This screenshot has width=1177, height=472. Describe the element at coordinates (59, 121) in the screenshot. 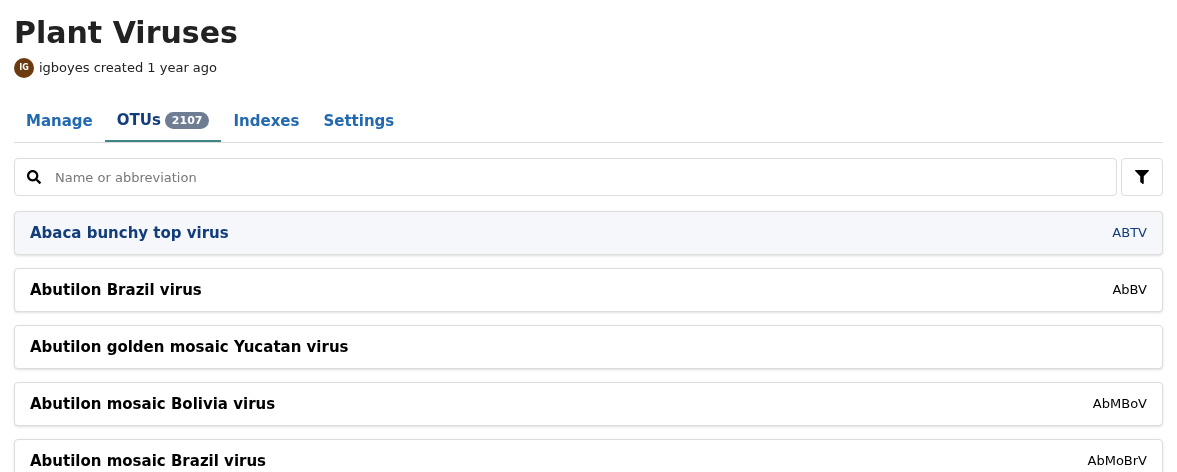

I see `tab: Manage` at that location.